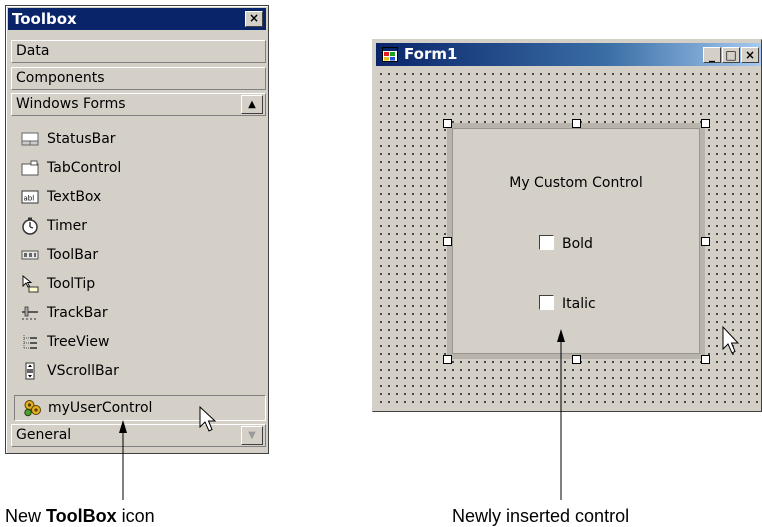 This screenshot has height=527, width=762. Describe the element at coordinates (26, 516) in the screenshot. I see `caption-text: New` at that location.